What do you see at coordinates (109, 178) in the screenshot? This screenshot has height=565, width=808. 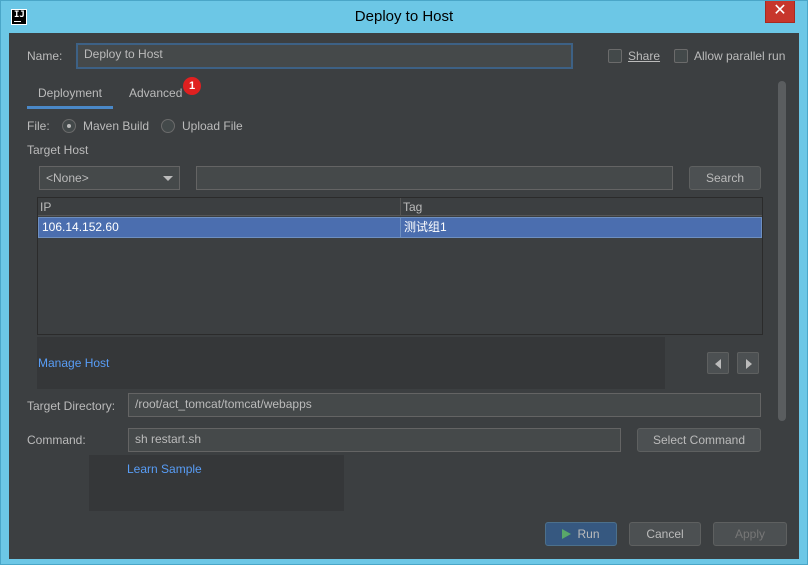 I see `target-host-dropdown: <None>` at bounding box center [109, 178].